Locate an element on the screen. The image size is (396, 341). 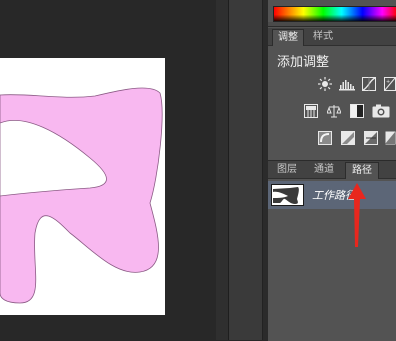
path-row-work-path: 工作路径 is located at coordinates (332, 195).